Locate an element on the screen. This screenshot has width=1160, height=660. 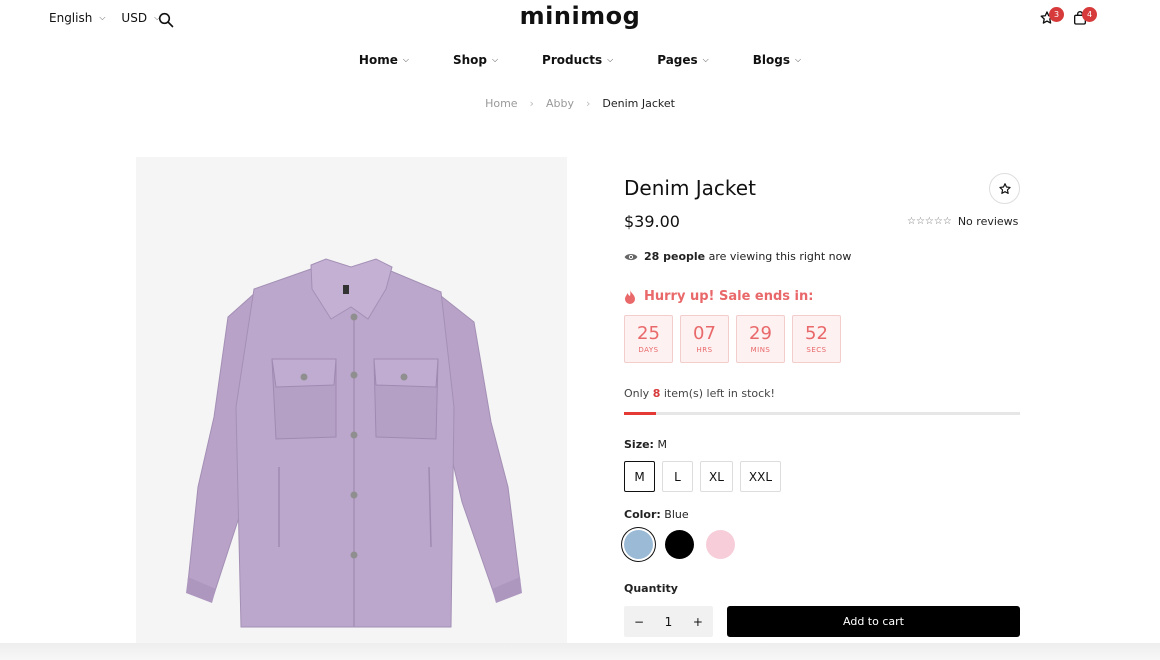
stock-suffix: item(s) left in stock! is located at coordinates (719, 393).